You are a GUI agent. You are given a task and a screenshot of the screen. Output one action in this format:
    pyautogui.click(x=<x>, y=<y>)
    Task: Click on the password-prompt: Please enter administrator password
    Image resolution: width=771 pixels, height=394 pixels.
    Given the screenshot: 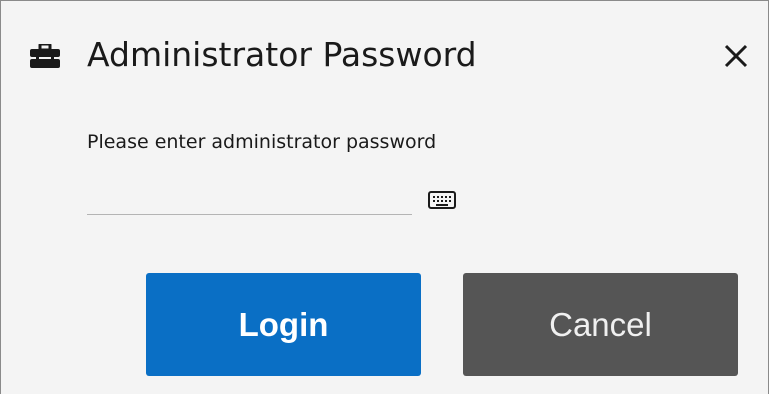 What is the action you would take?
    pyautogui.click(x=262, y=142)
    